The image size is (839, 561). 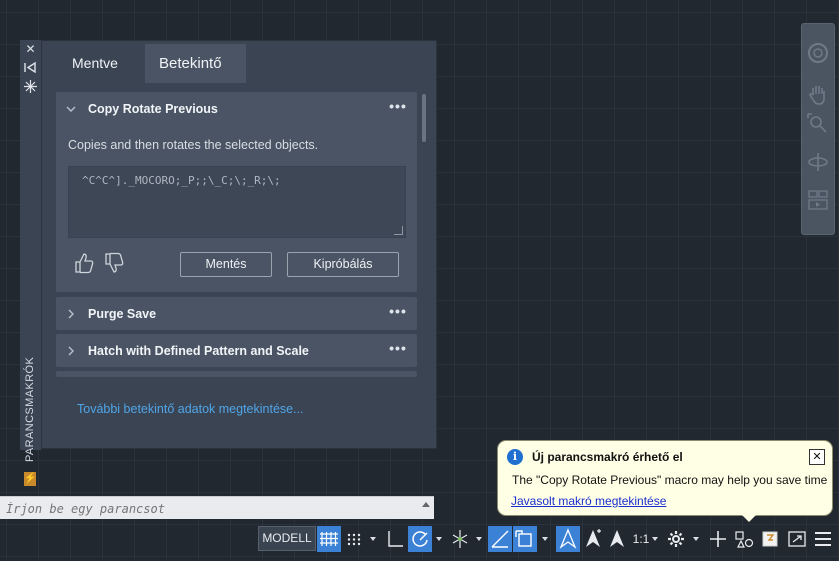 What do you see at coordinates (395, 539) in the screenshot?
I see `ortho-icon` at bounding box center [395, 539].